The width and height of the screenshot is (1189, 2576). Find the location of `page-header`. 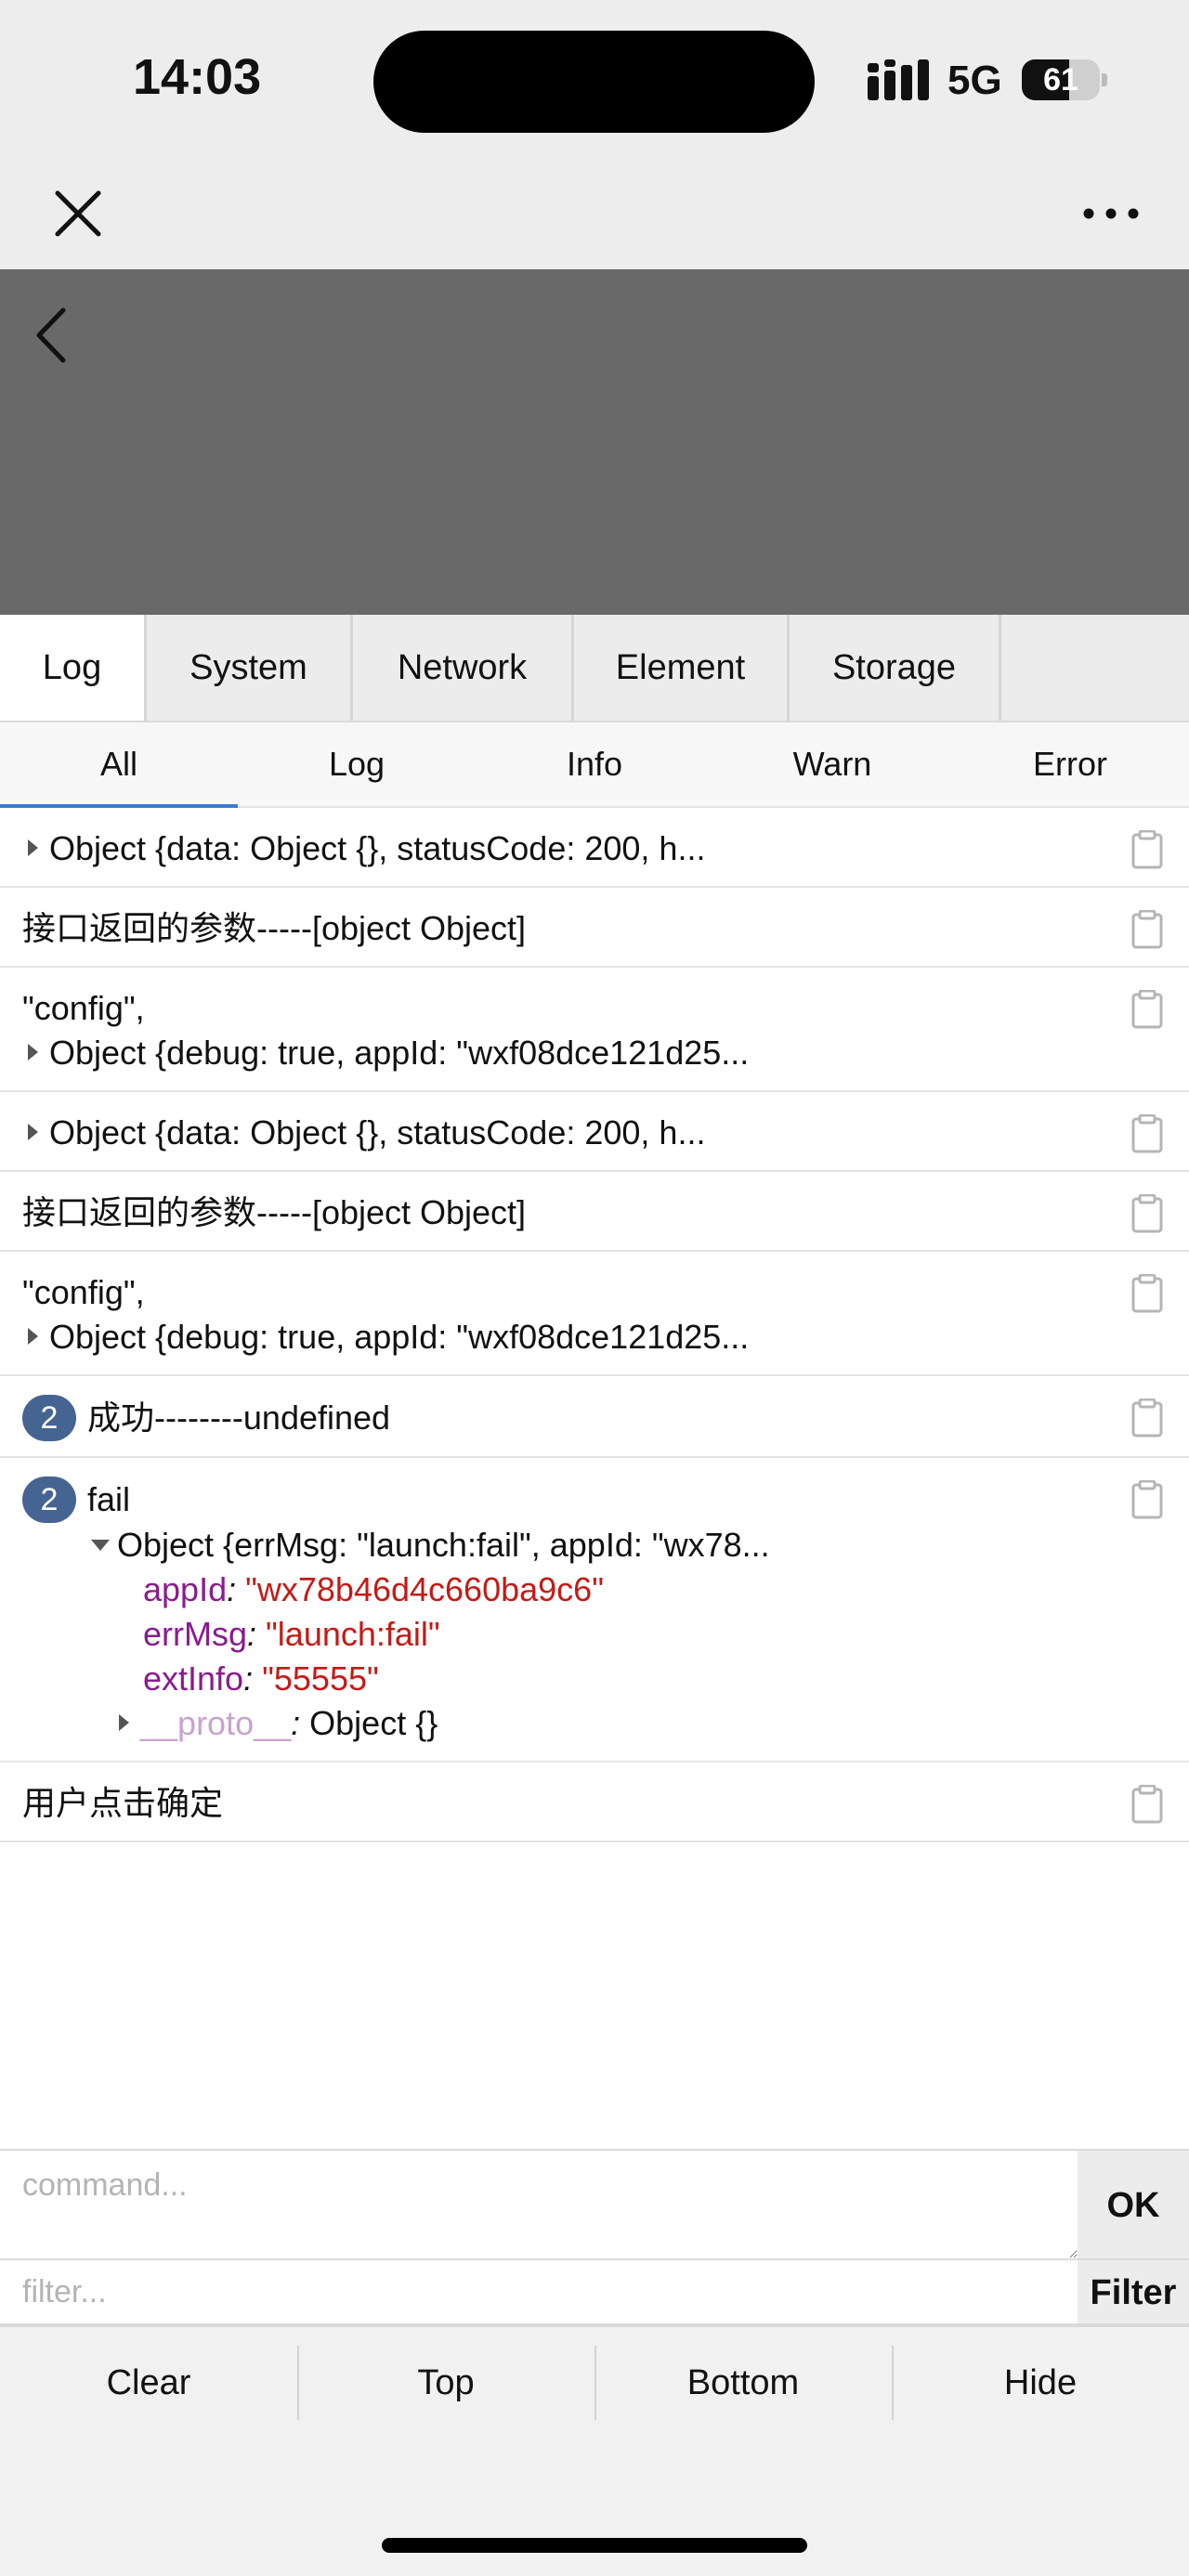

page-header is located at coordinates (594, 442).